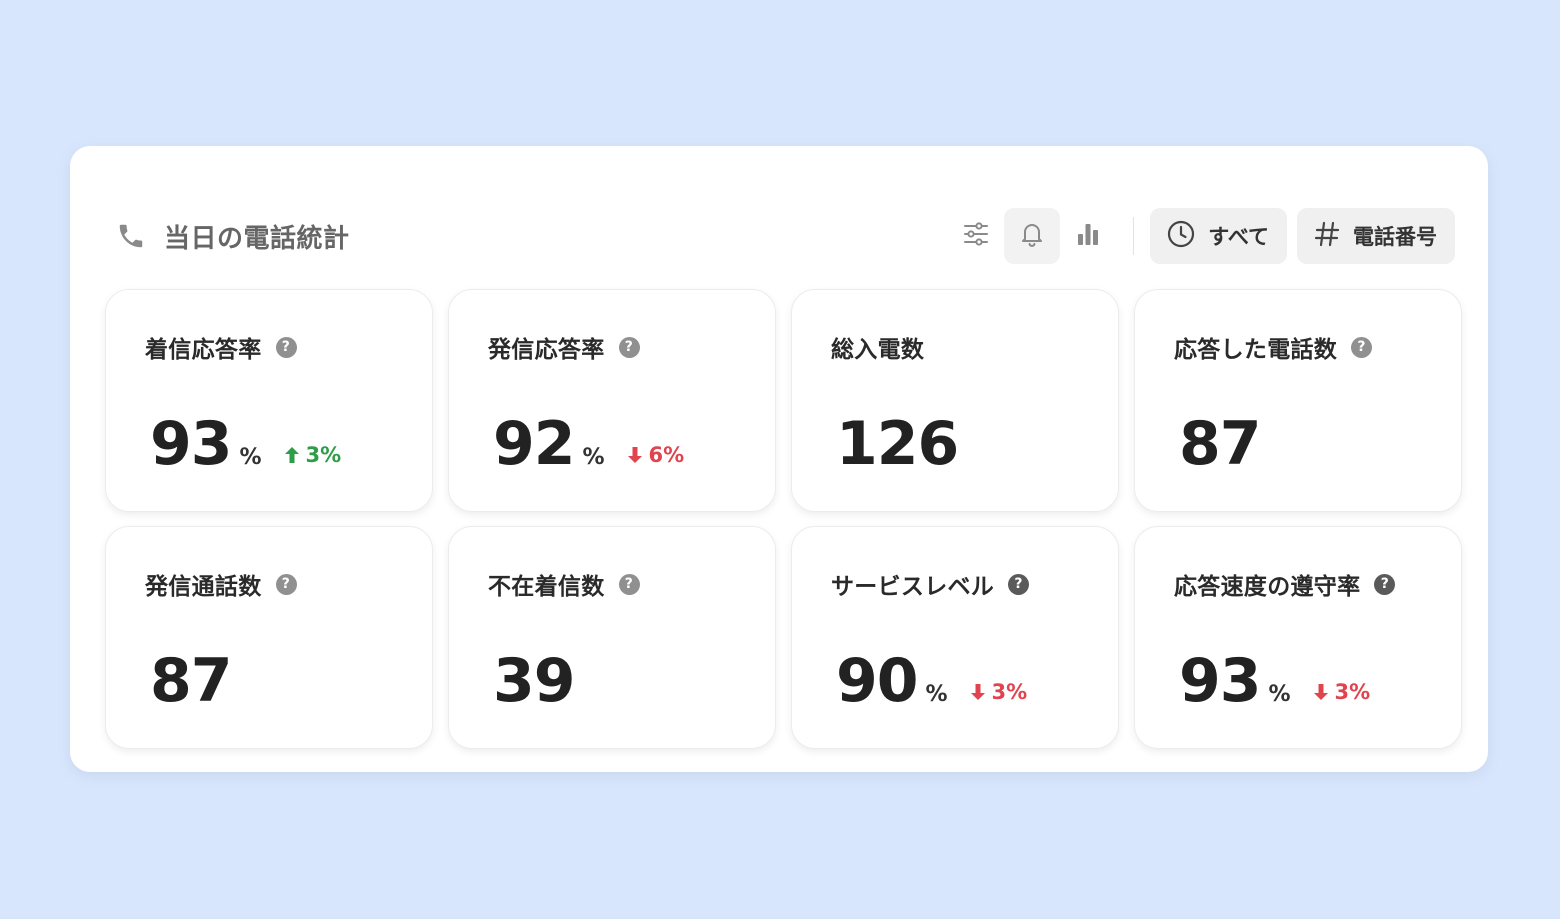  I want to click on filter-settings-button, so click(976, 236).